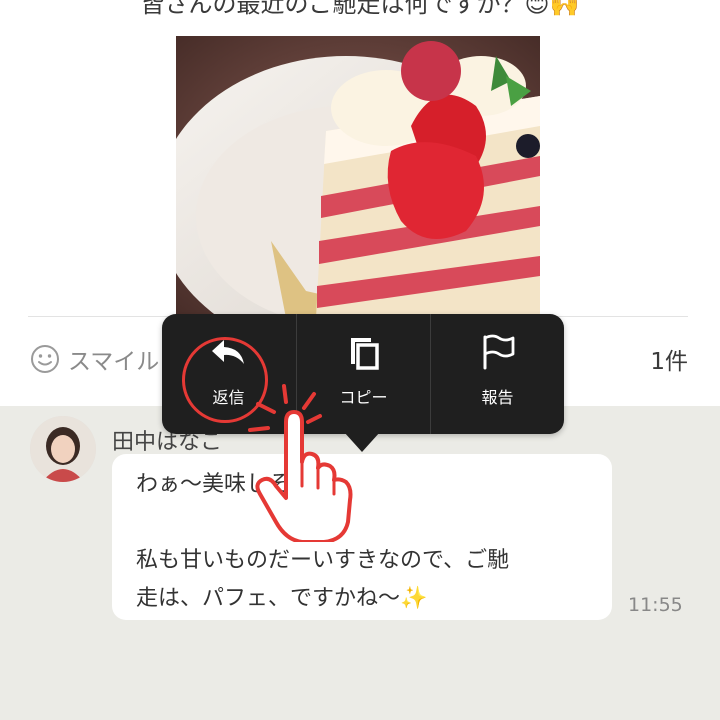 The width and height of the screenshot is (720, 720). Describe the element at coordinates (669, 359) in the screenshot. I see `reaction-count: 1件` at that location.